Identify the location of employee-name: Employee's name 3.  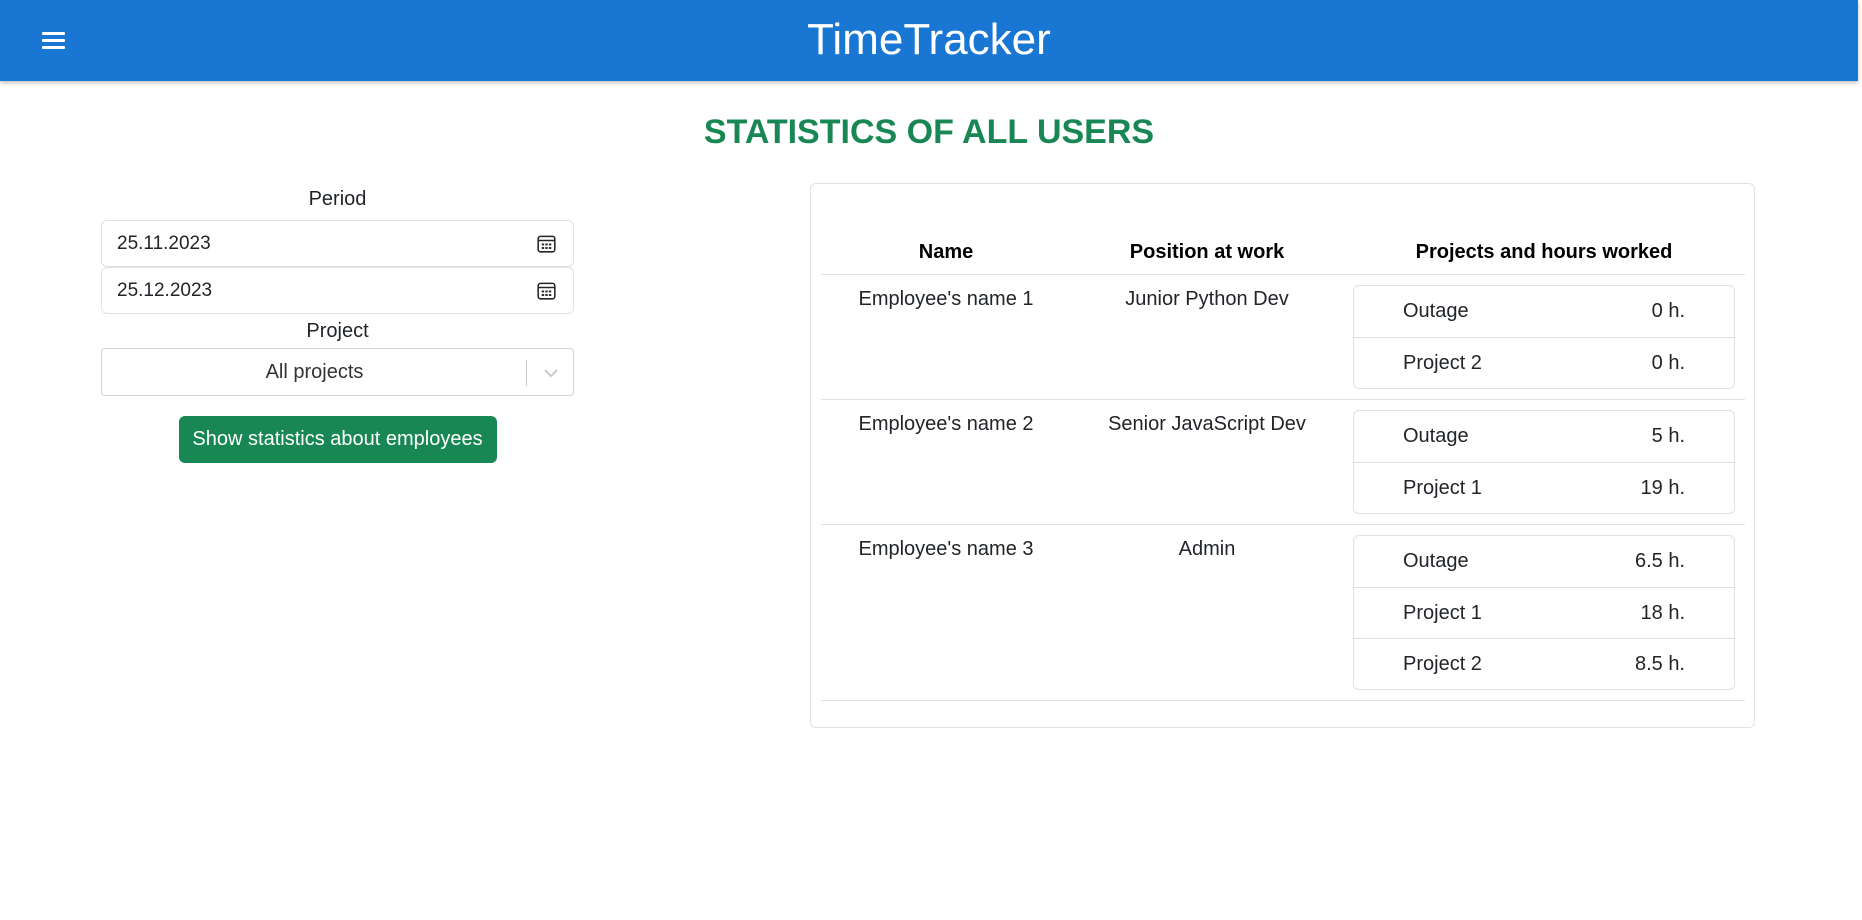
(946, 612).